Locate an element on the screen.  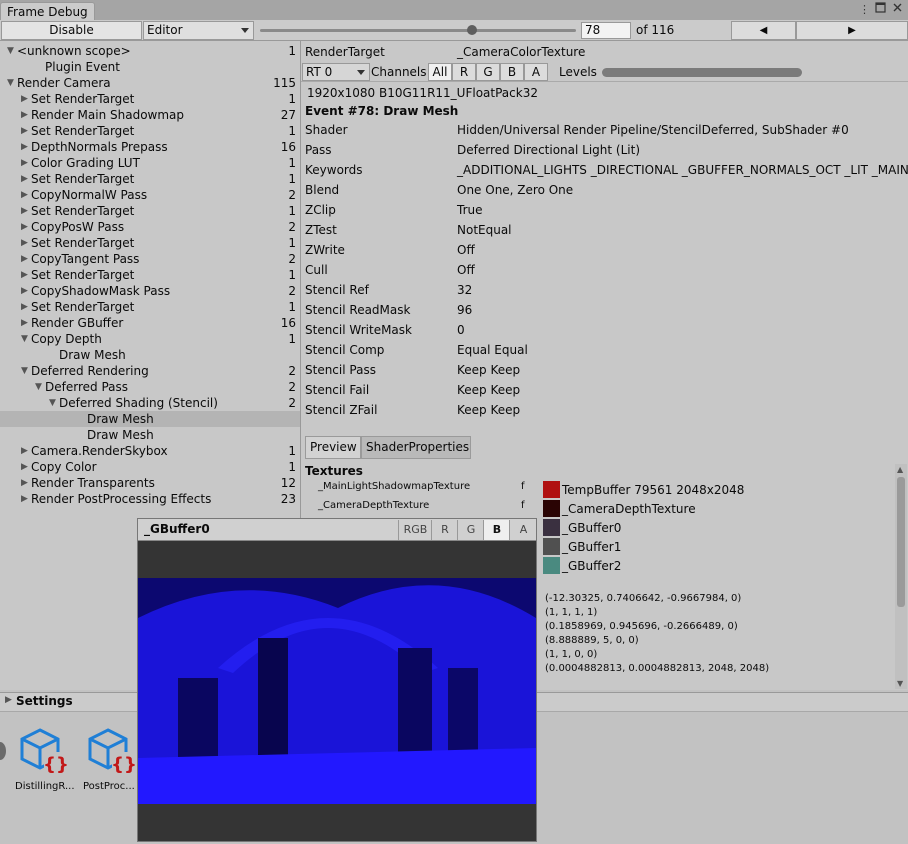
popup-channel-b: B is located at coordinates (496, 530).